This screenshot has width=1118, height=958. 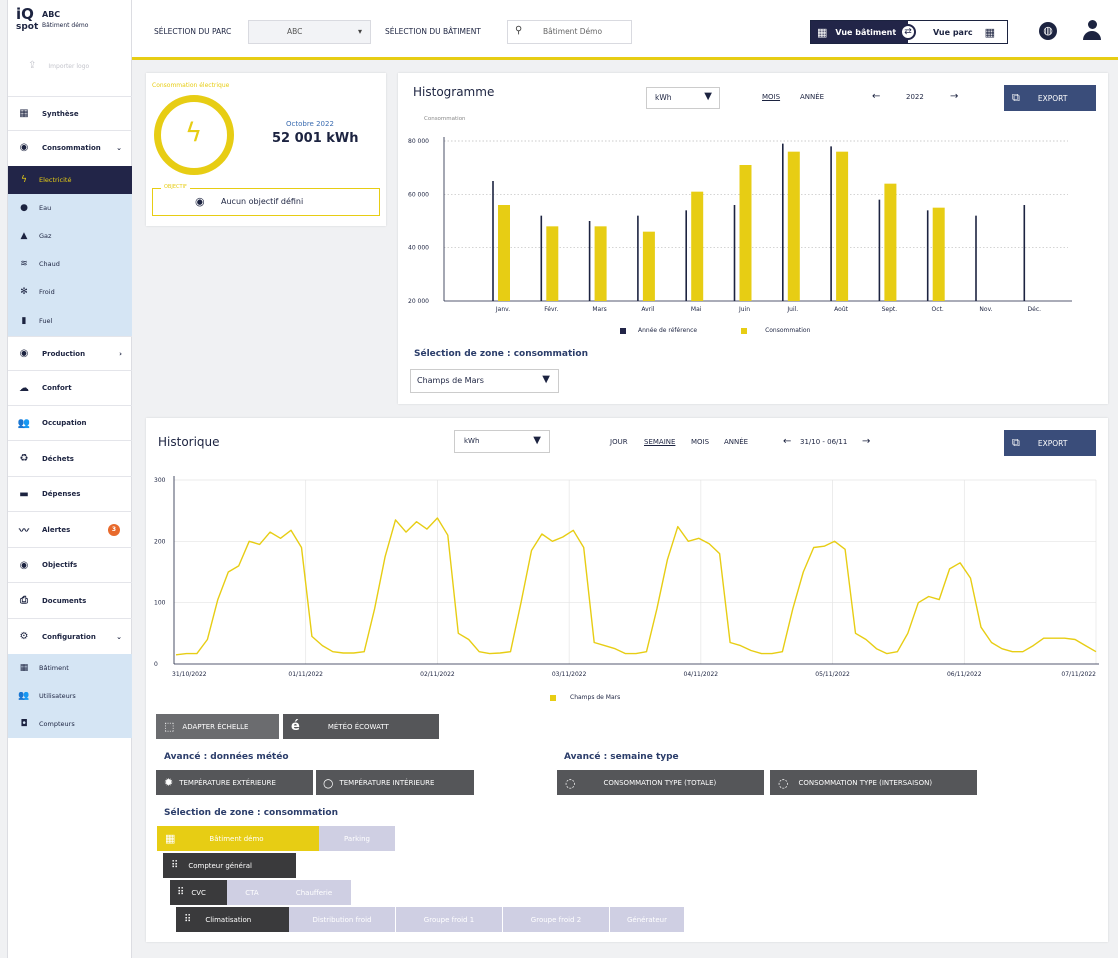 What do you see at coordinates (24, 388) in the screenshot?
I see `cloud-icon: ☁` at bounding box center [24, 388].